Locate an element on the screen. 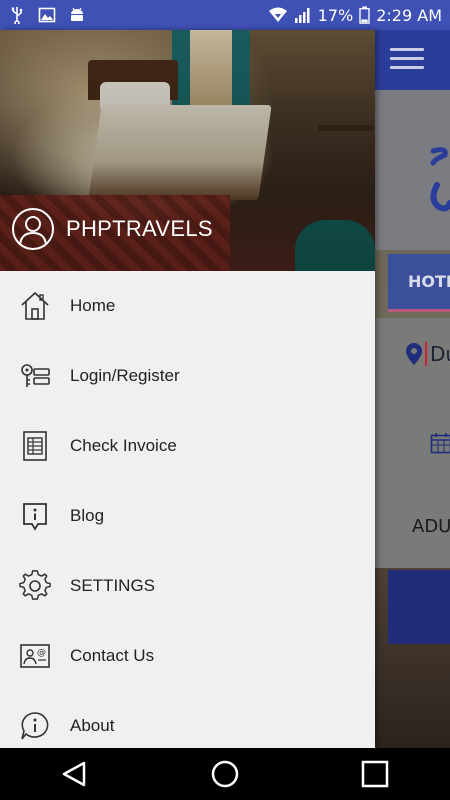 This screenshot has height=800, width=450. user-icon is located at coordinates (33, 231).